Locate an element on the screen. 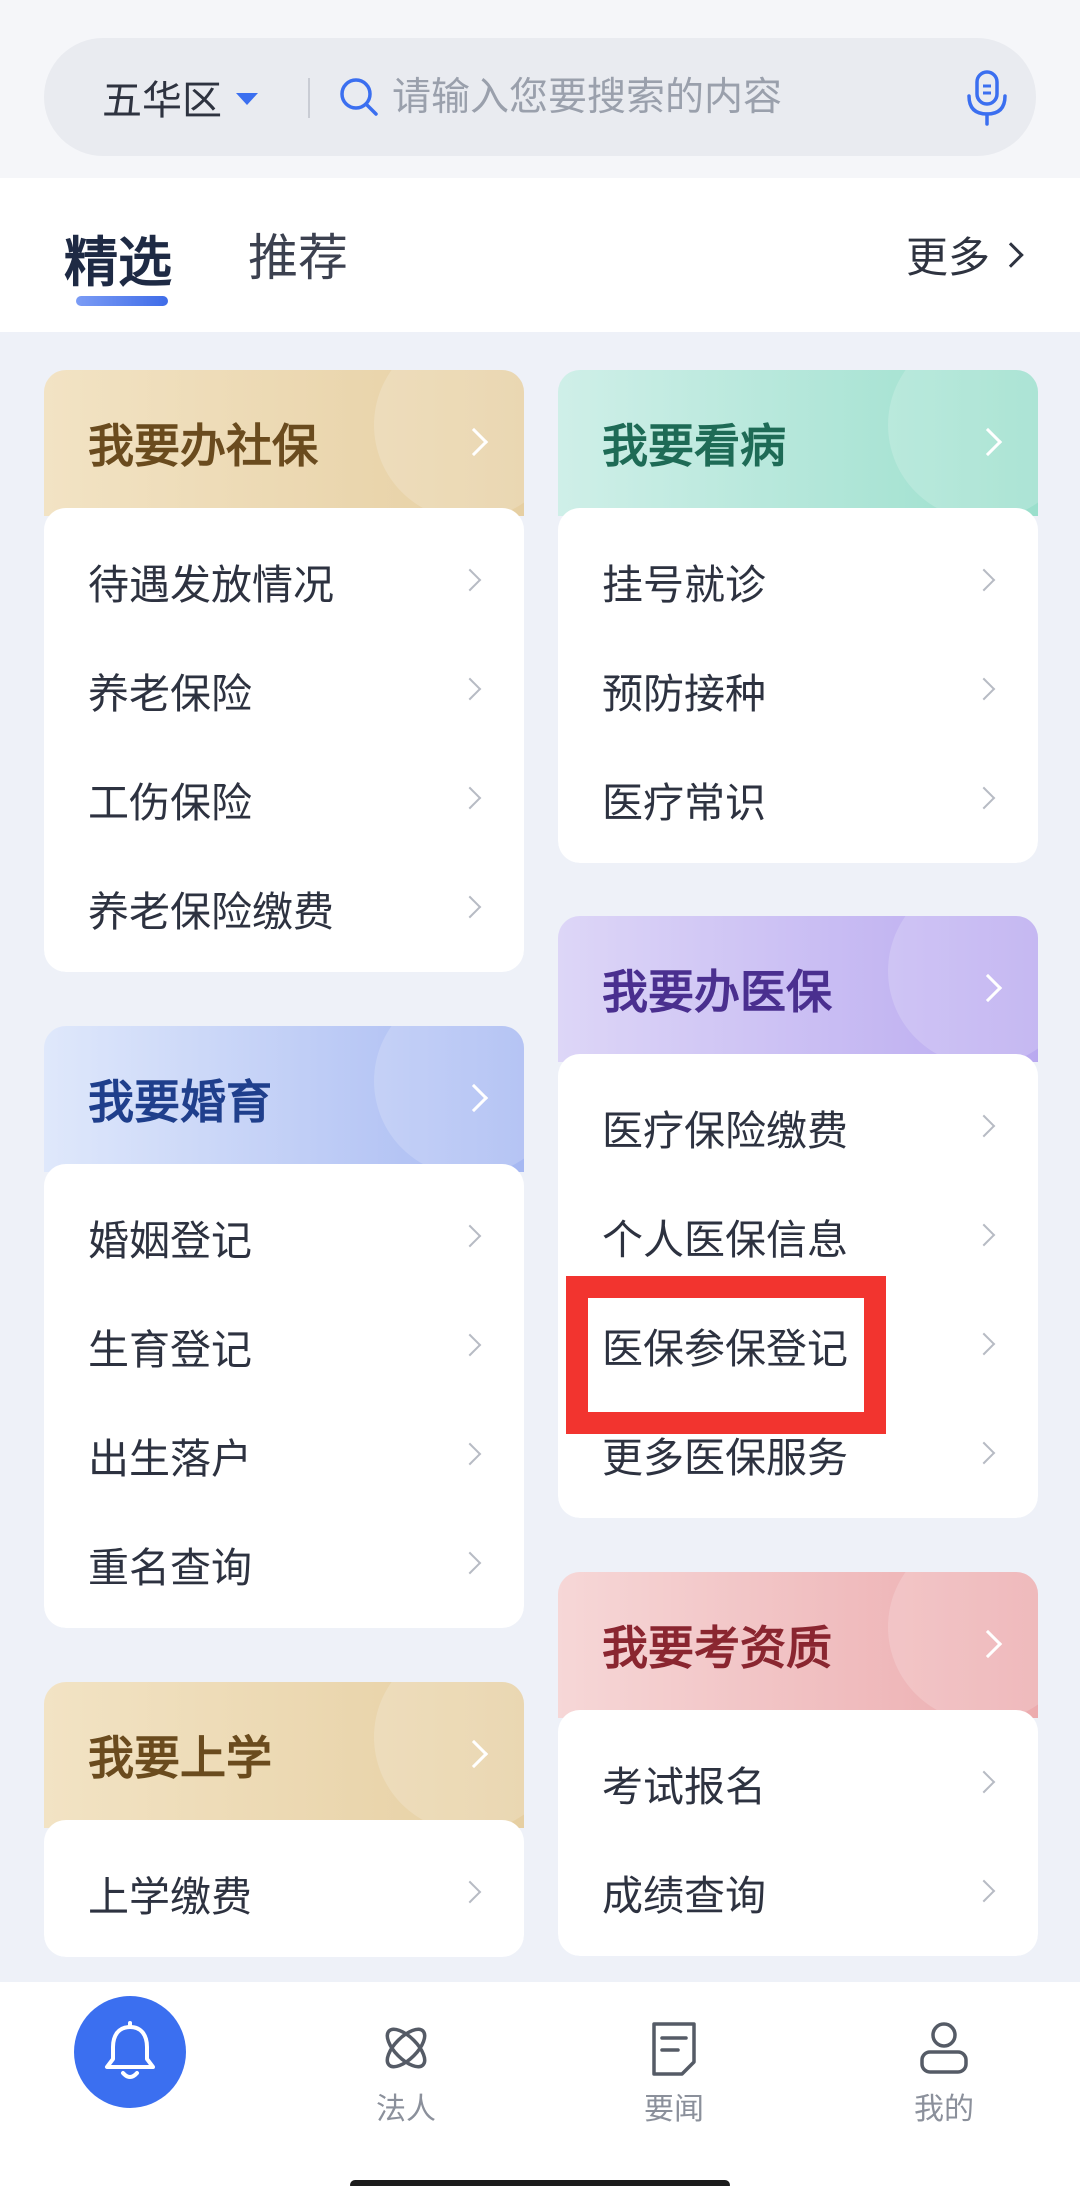  bell-icon is located at coordinates (130, 2050).